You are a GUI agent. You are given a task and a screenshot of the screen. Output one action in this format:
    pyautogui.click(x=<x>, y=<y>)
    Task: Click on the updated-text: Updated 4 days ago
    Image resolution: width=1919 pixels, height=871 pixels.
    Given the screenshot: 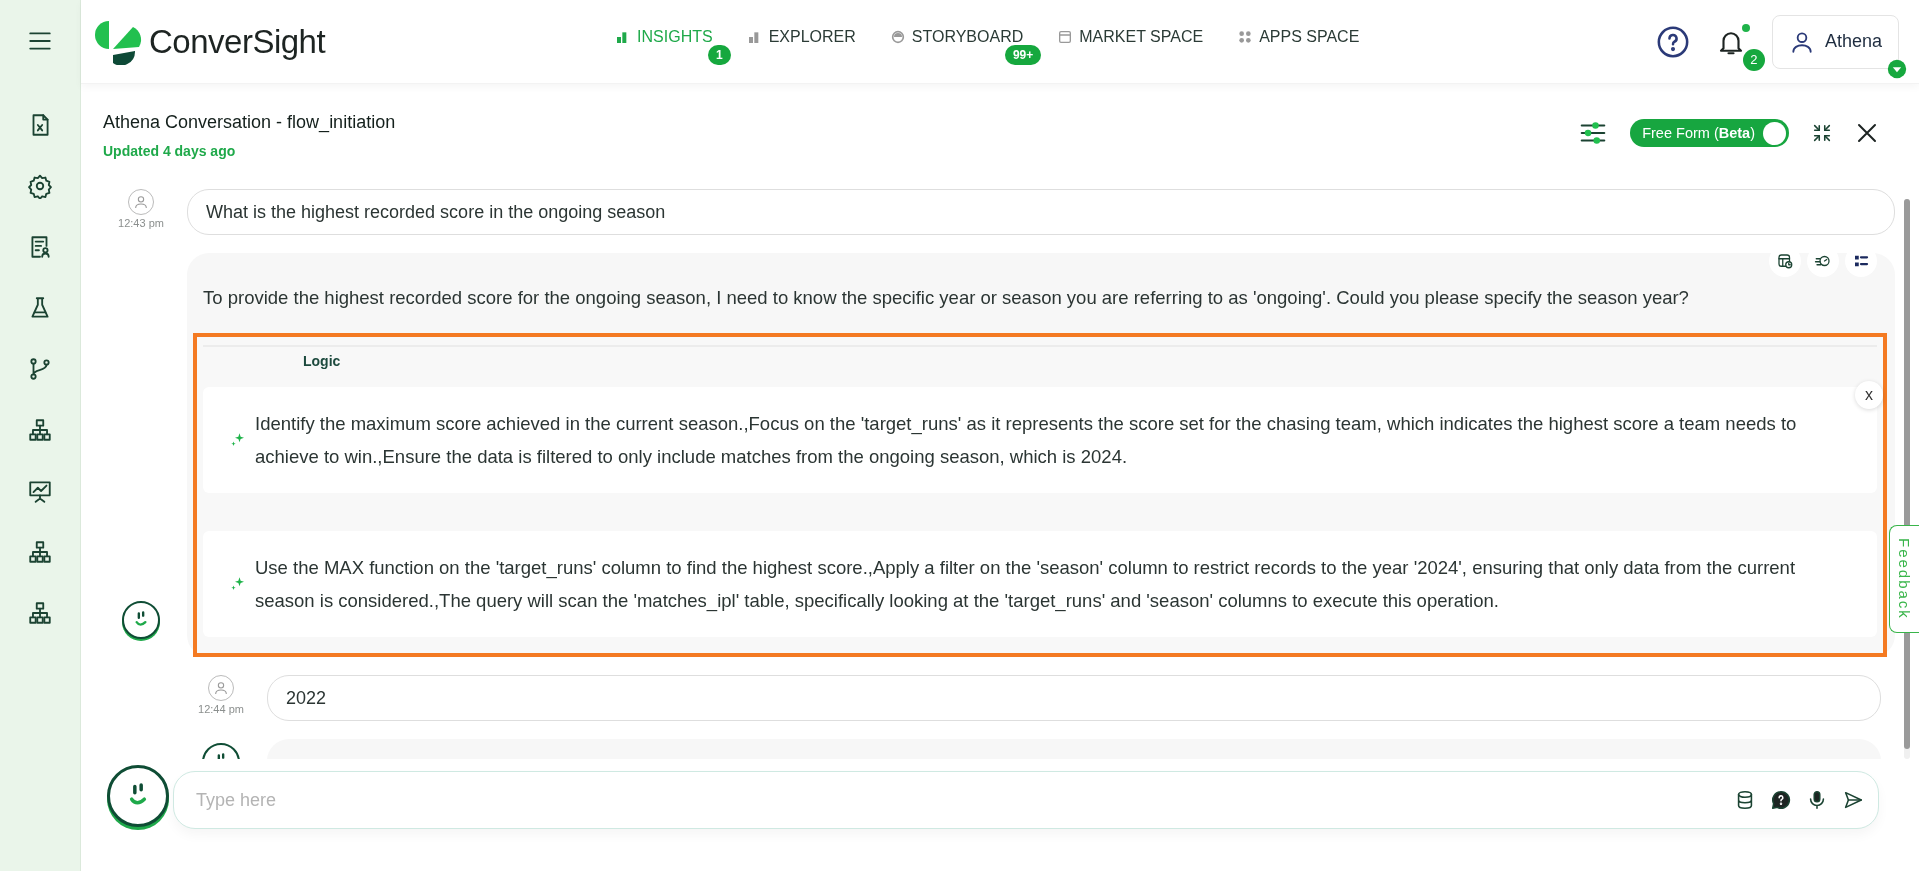 What is the action you would take?
    pyautogui.click(x=170, y=151)
    